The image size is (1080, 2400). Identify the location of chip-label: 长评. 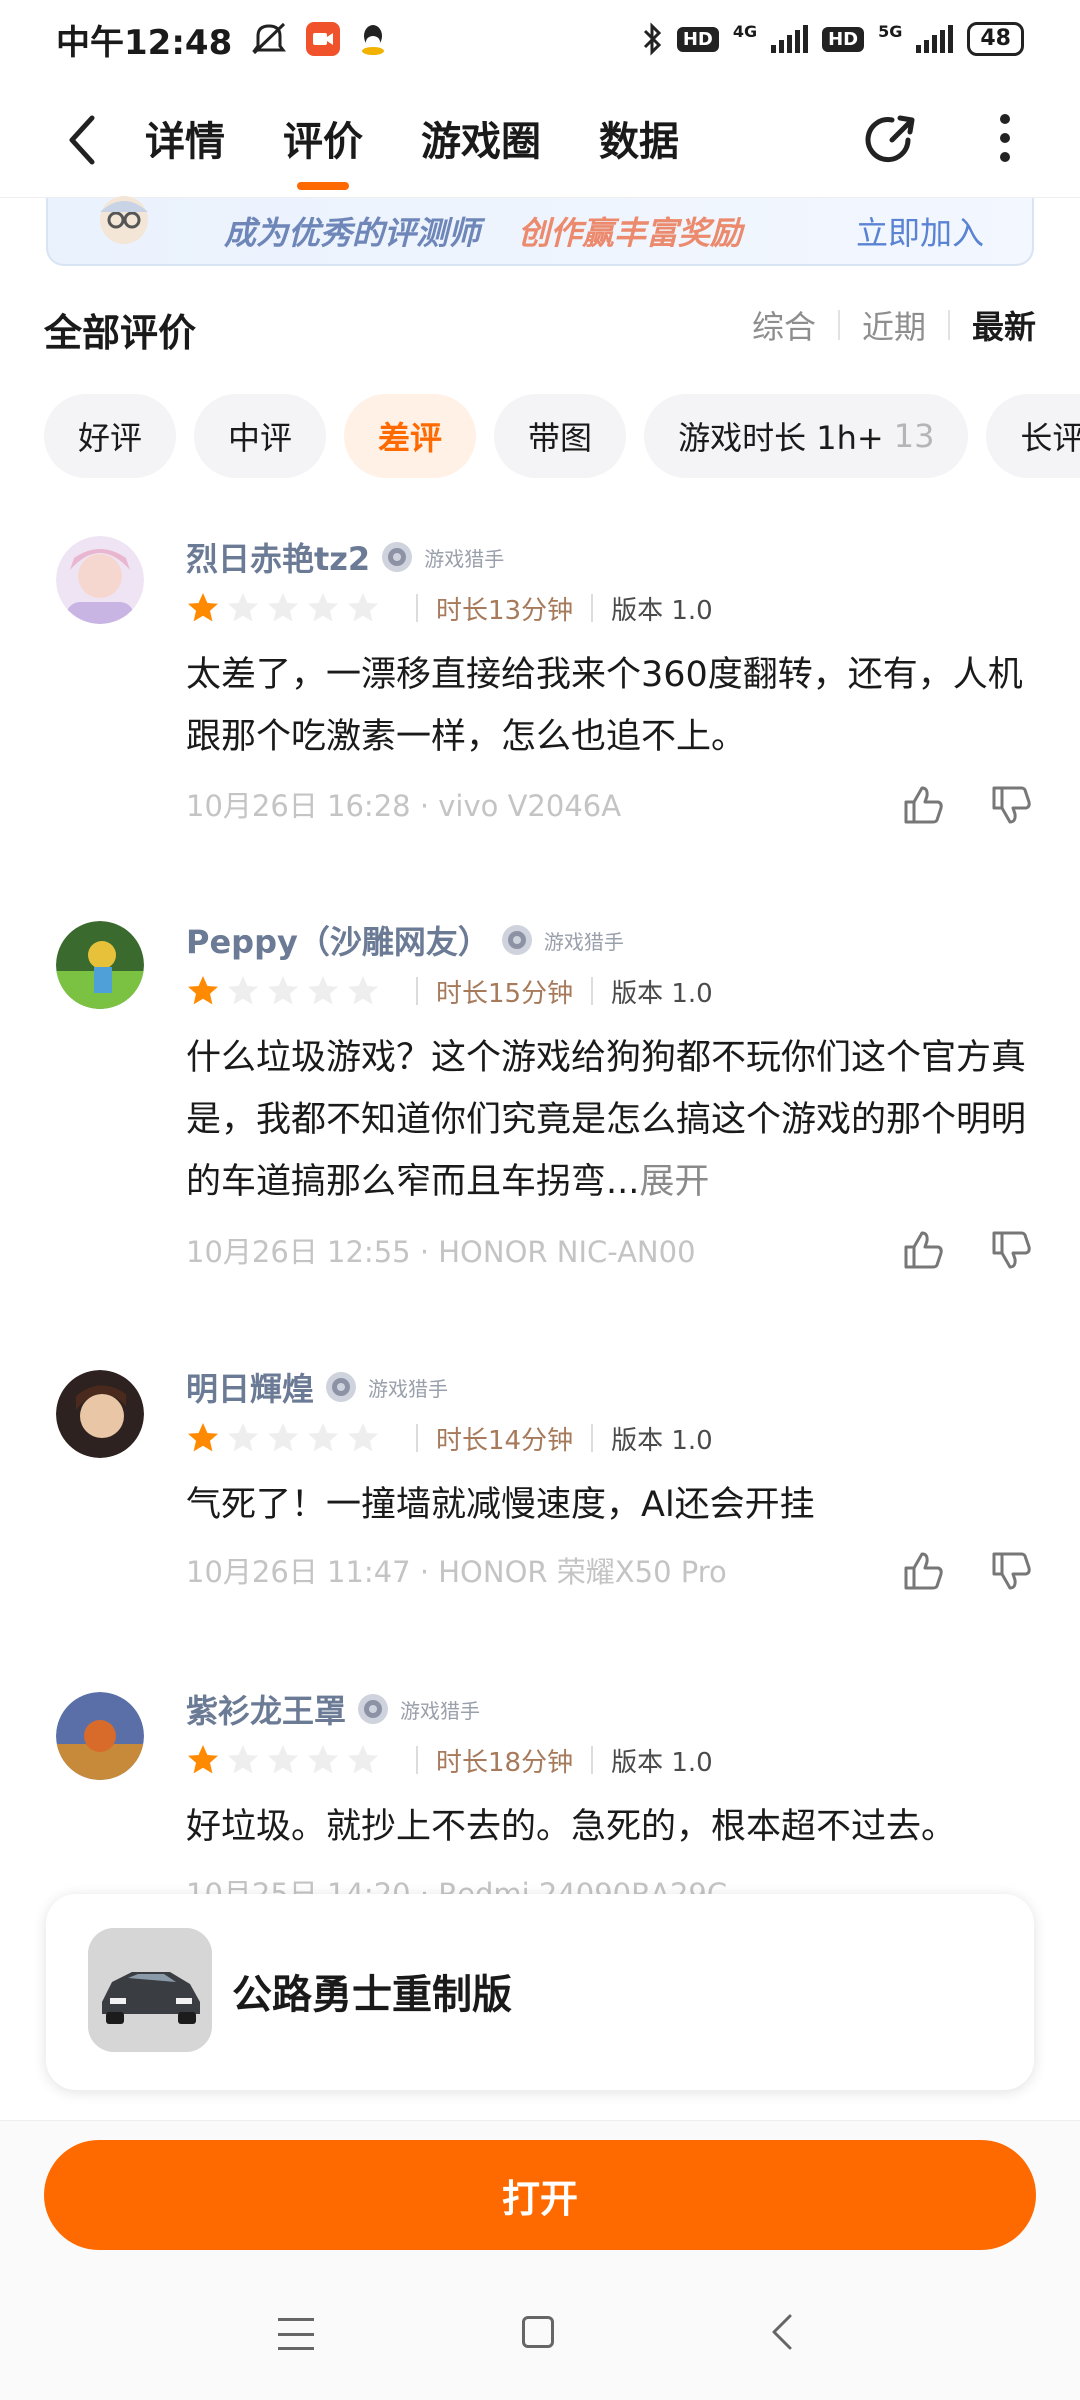
(1050, 438).